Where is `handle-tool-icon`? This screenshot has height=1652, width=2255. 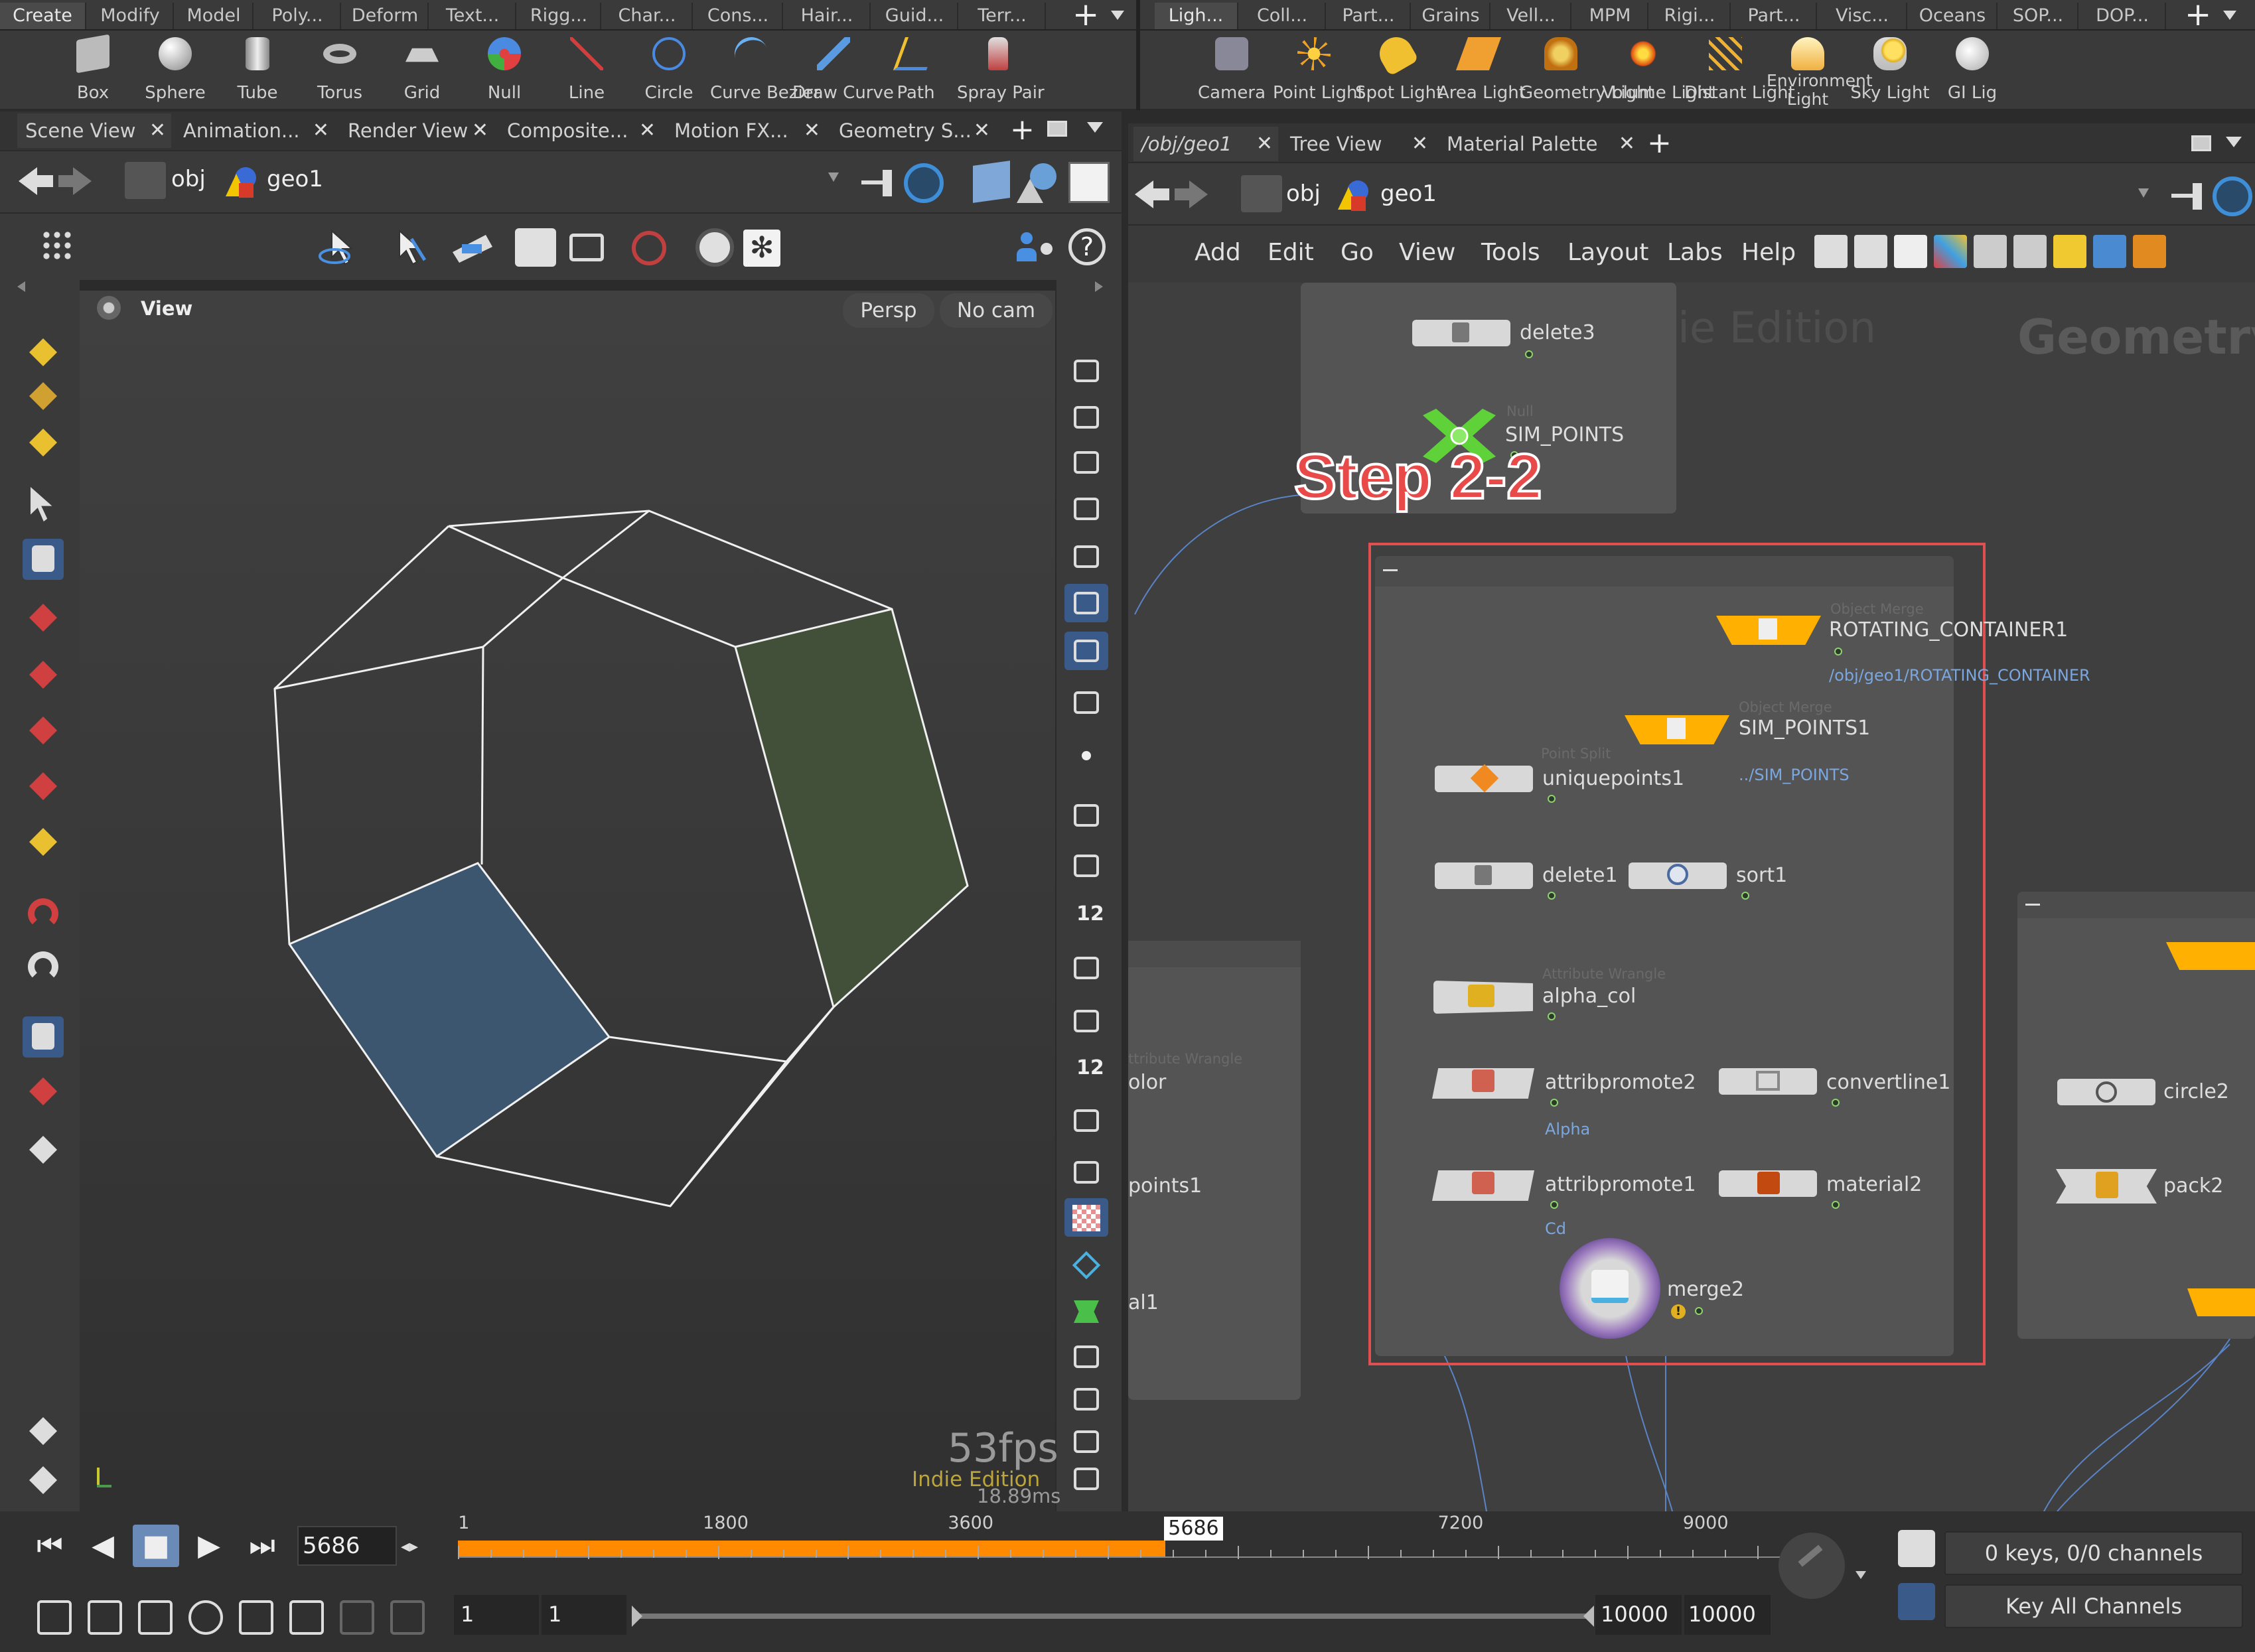 handle-tool-icon is located at coordinates (43, 786).